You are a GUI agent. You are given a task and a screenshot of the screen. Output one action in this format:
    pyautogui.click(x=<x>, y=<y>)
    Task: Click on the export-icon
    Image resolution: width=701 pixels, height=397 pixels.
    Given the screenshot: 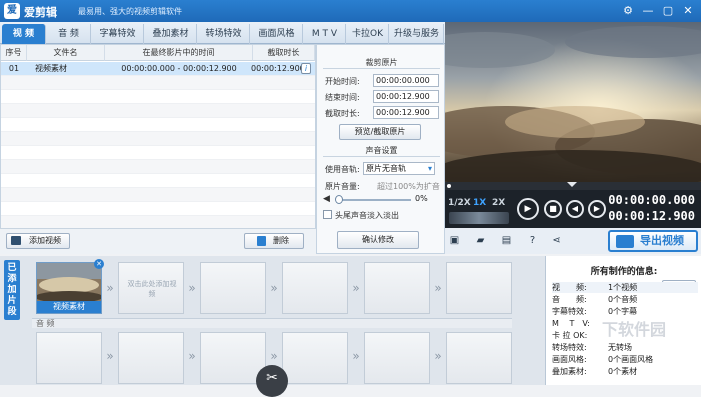 What is the action you would take?
    pyautogui.click(x=625, y=241)
    